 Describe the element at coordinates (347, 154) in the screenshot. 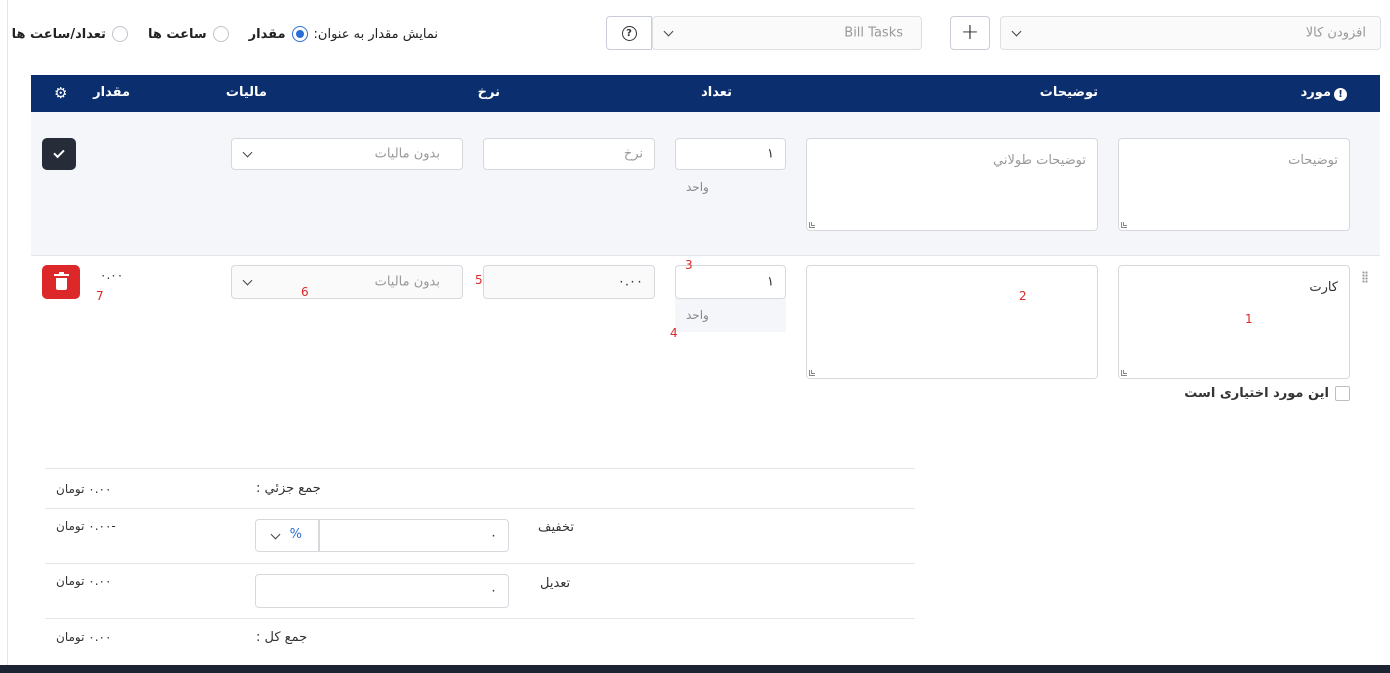

I see `new-tax-select: بدون ماليات` at that location.